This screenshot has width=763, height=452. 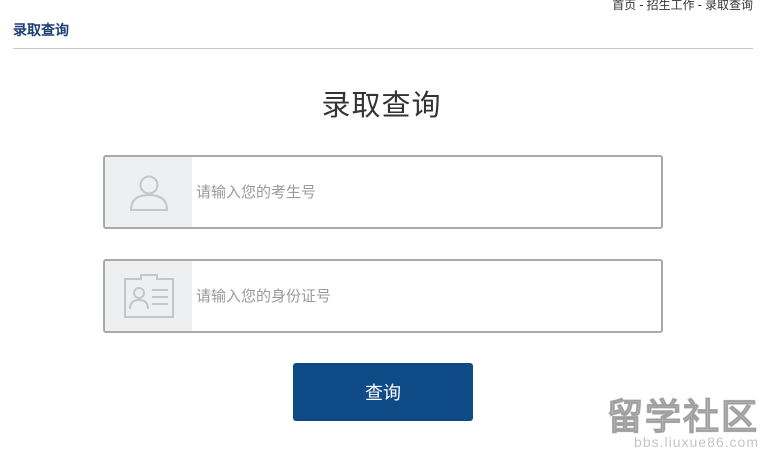 I want to click on exam-number-input, so click(x=423, y=192).